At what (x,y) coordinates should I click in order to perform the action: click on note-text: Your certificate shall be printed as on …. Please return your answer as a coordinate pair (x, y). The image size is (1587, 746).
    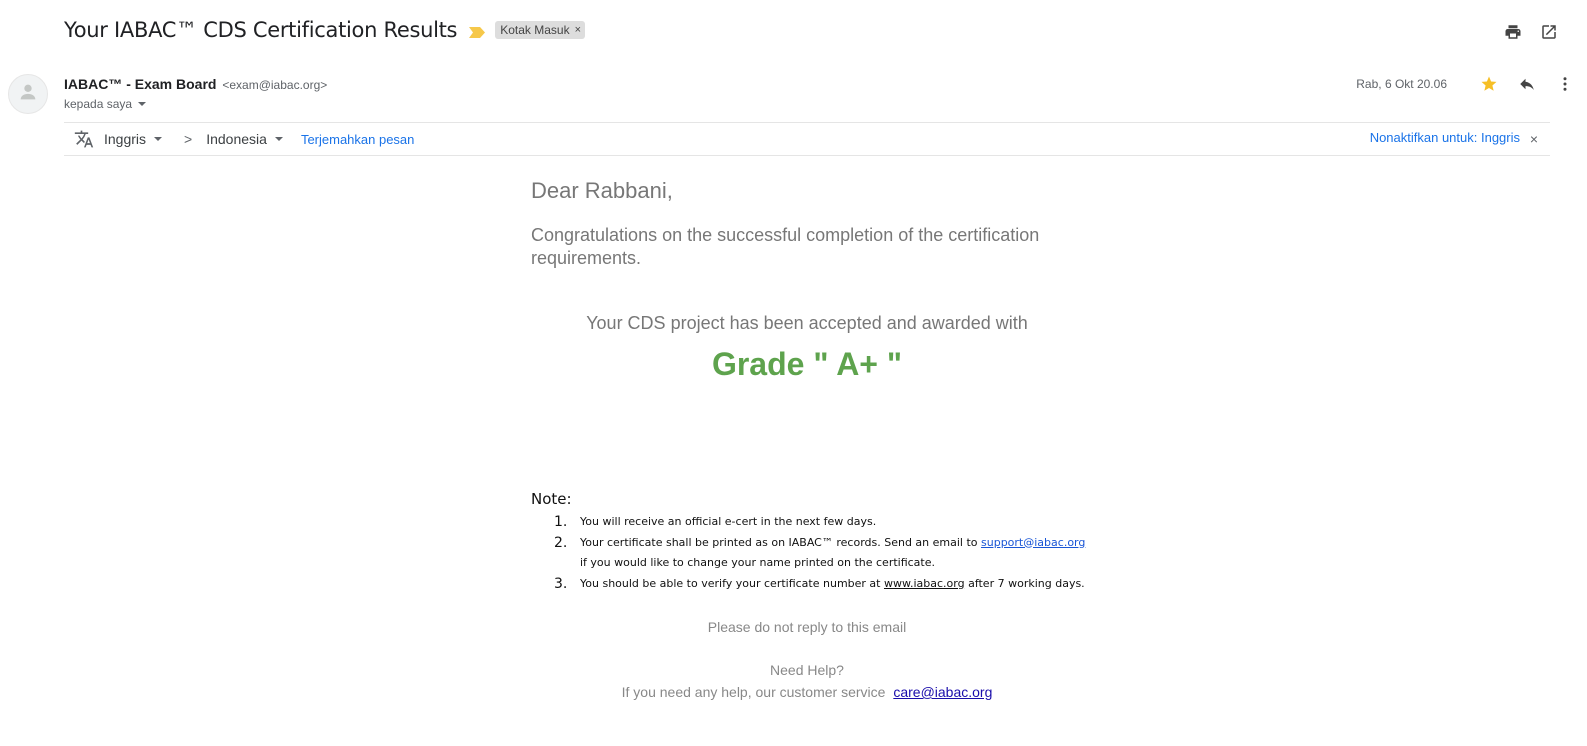
    Looking at the image, I should click on (781, 542).